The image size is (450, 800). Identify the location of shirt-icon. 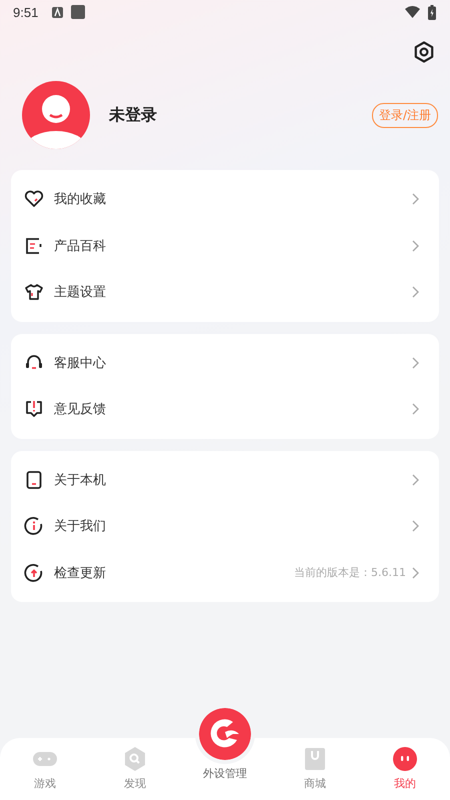
(34, 292).